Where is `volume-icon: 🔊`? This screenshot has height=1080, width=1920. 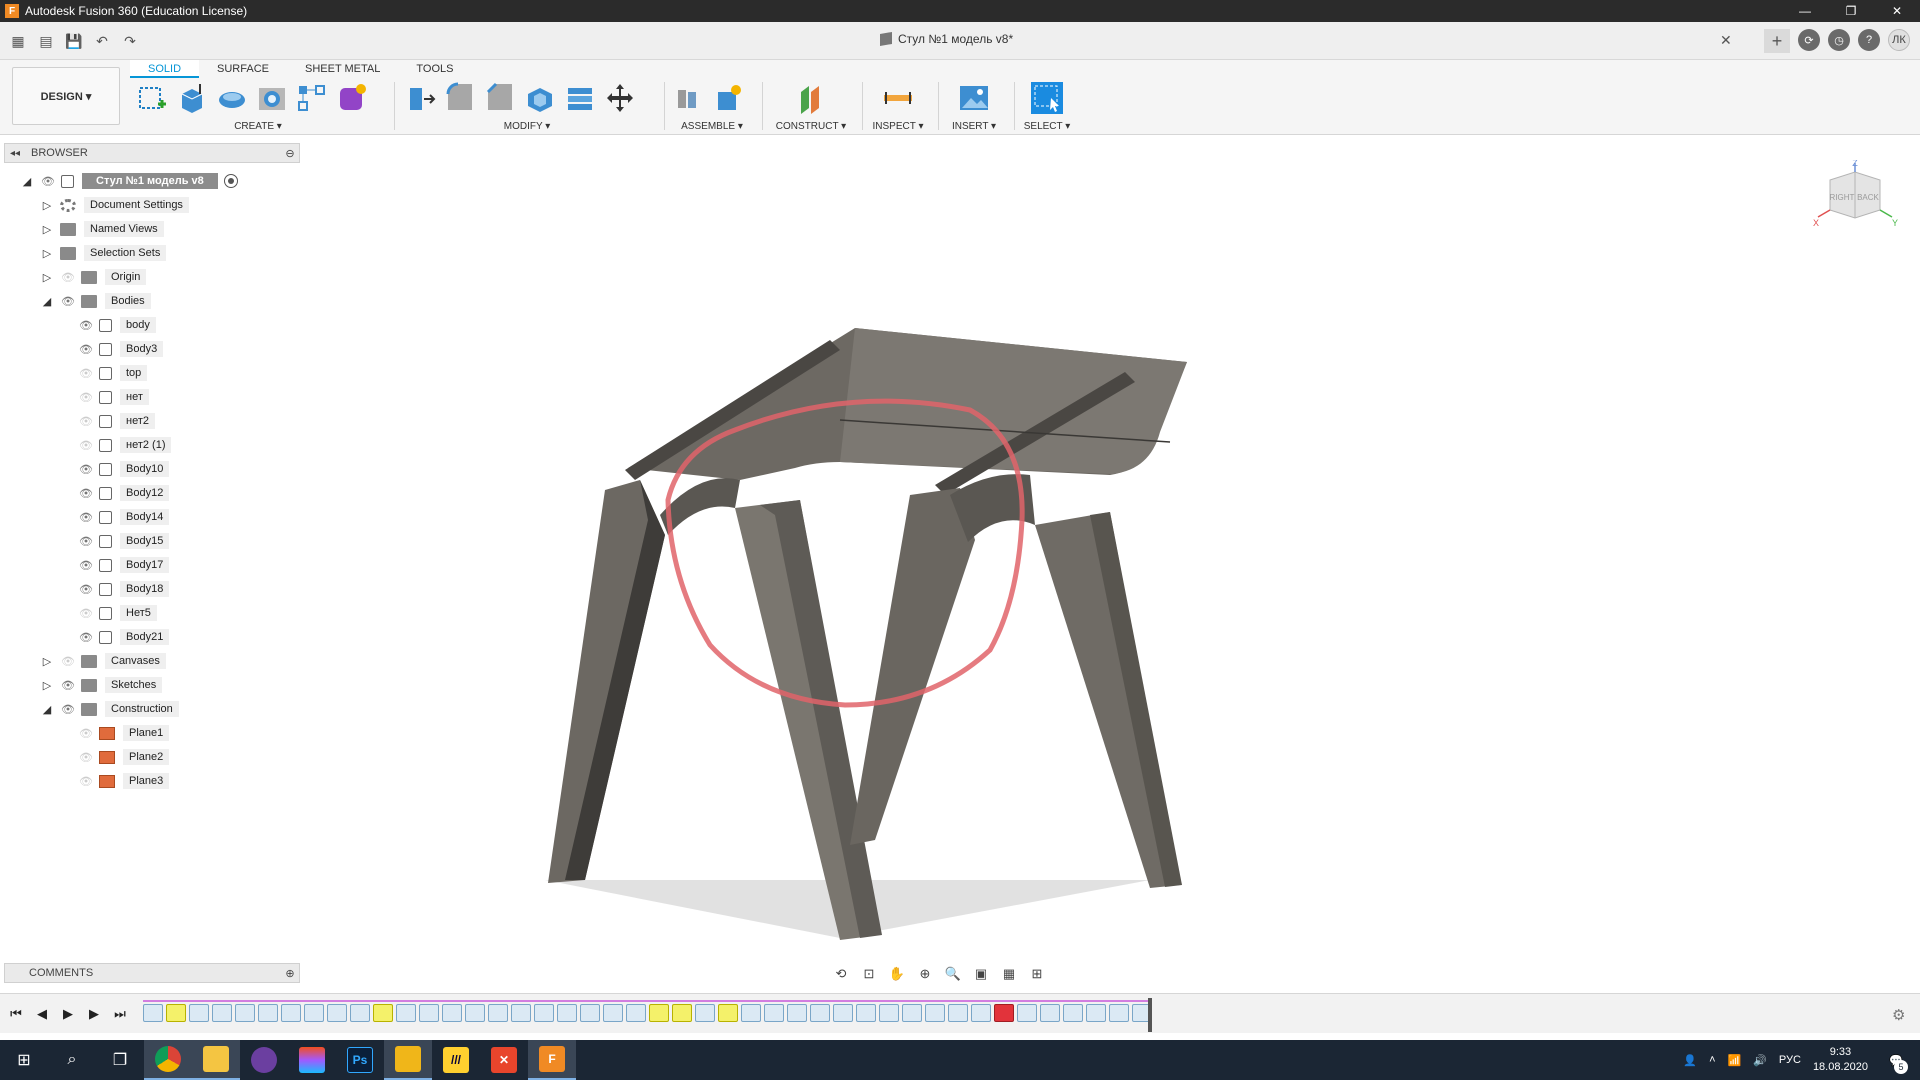
volume-icon: 🔊 is located at coordinates (1760, 1060).